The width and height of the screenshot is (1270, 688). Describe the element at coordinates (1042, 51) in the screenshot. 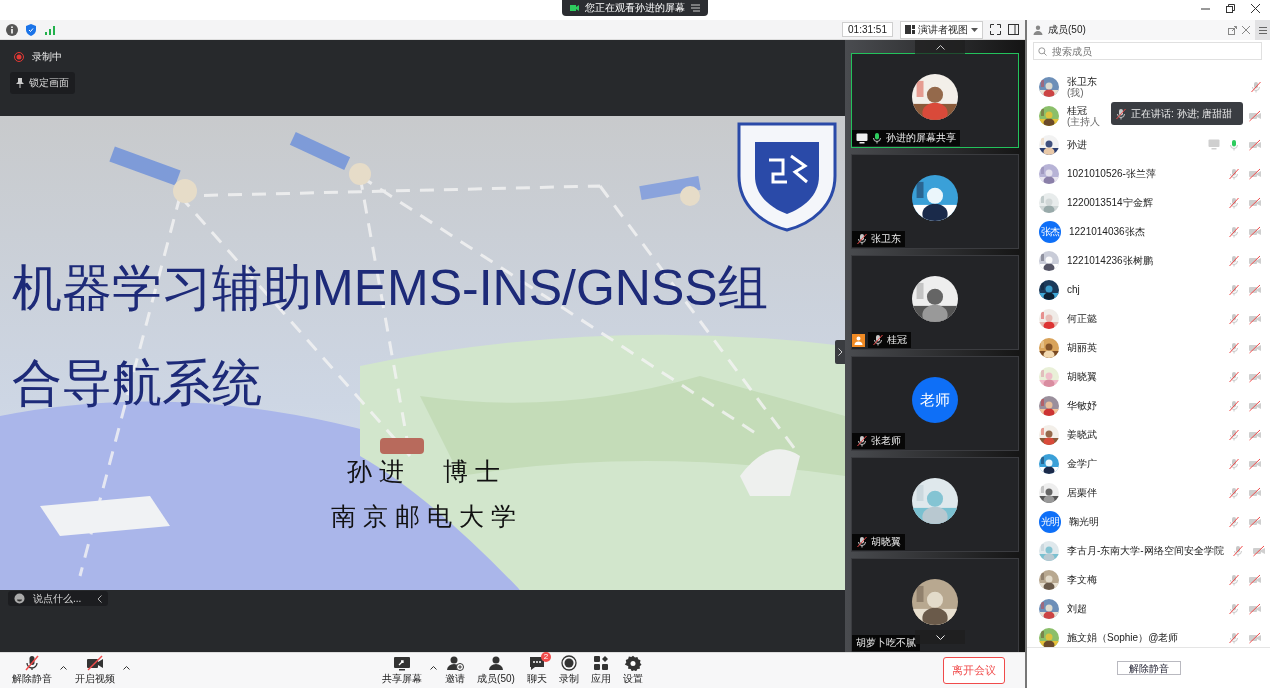

I see `search-icon` at that location.